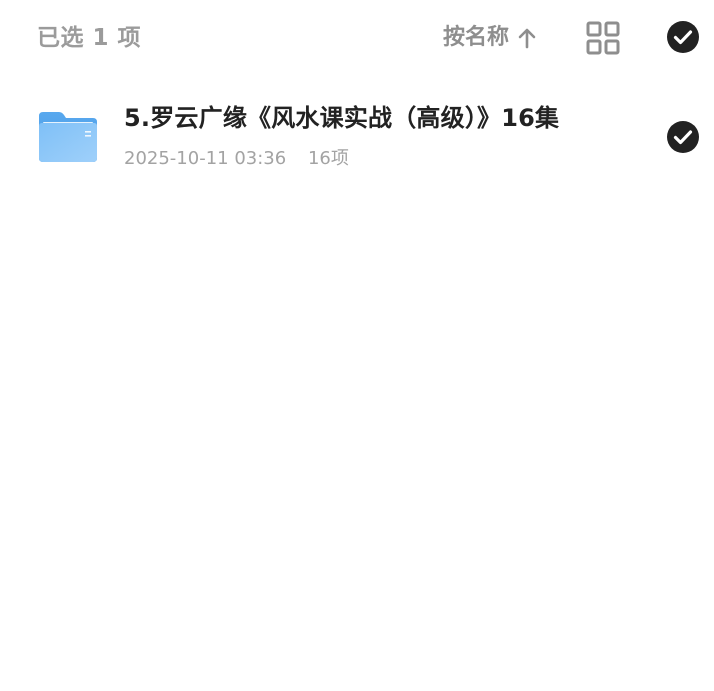 Image resolution: width=714 pixels, height=691 pixels. What do you see at coordinates (476, 37) in the screenshot?
I see `sort-label: 按名称` at bounding box center [476, 37].